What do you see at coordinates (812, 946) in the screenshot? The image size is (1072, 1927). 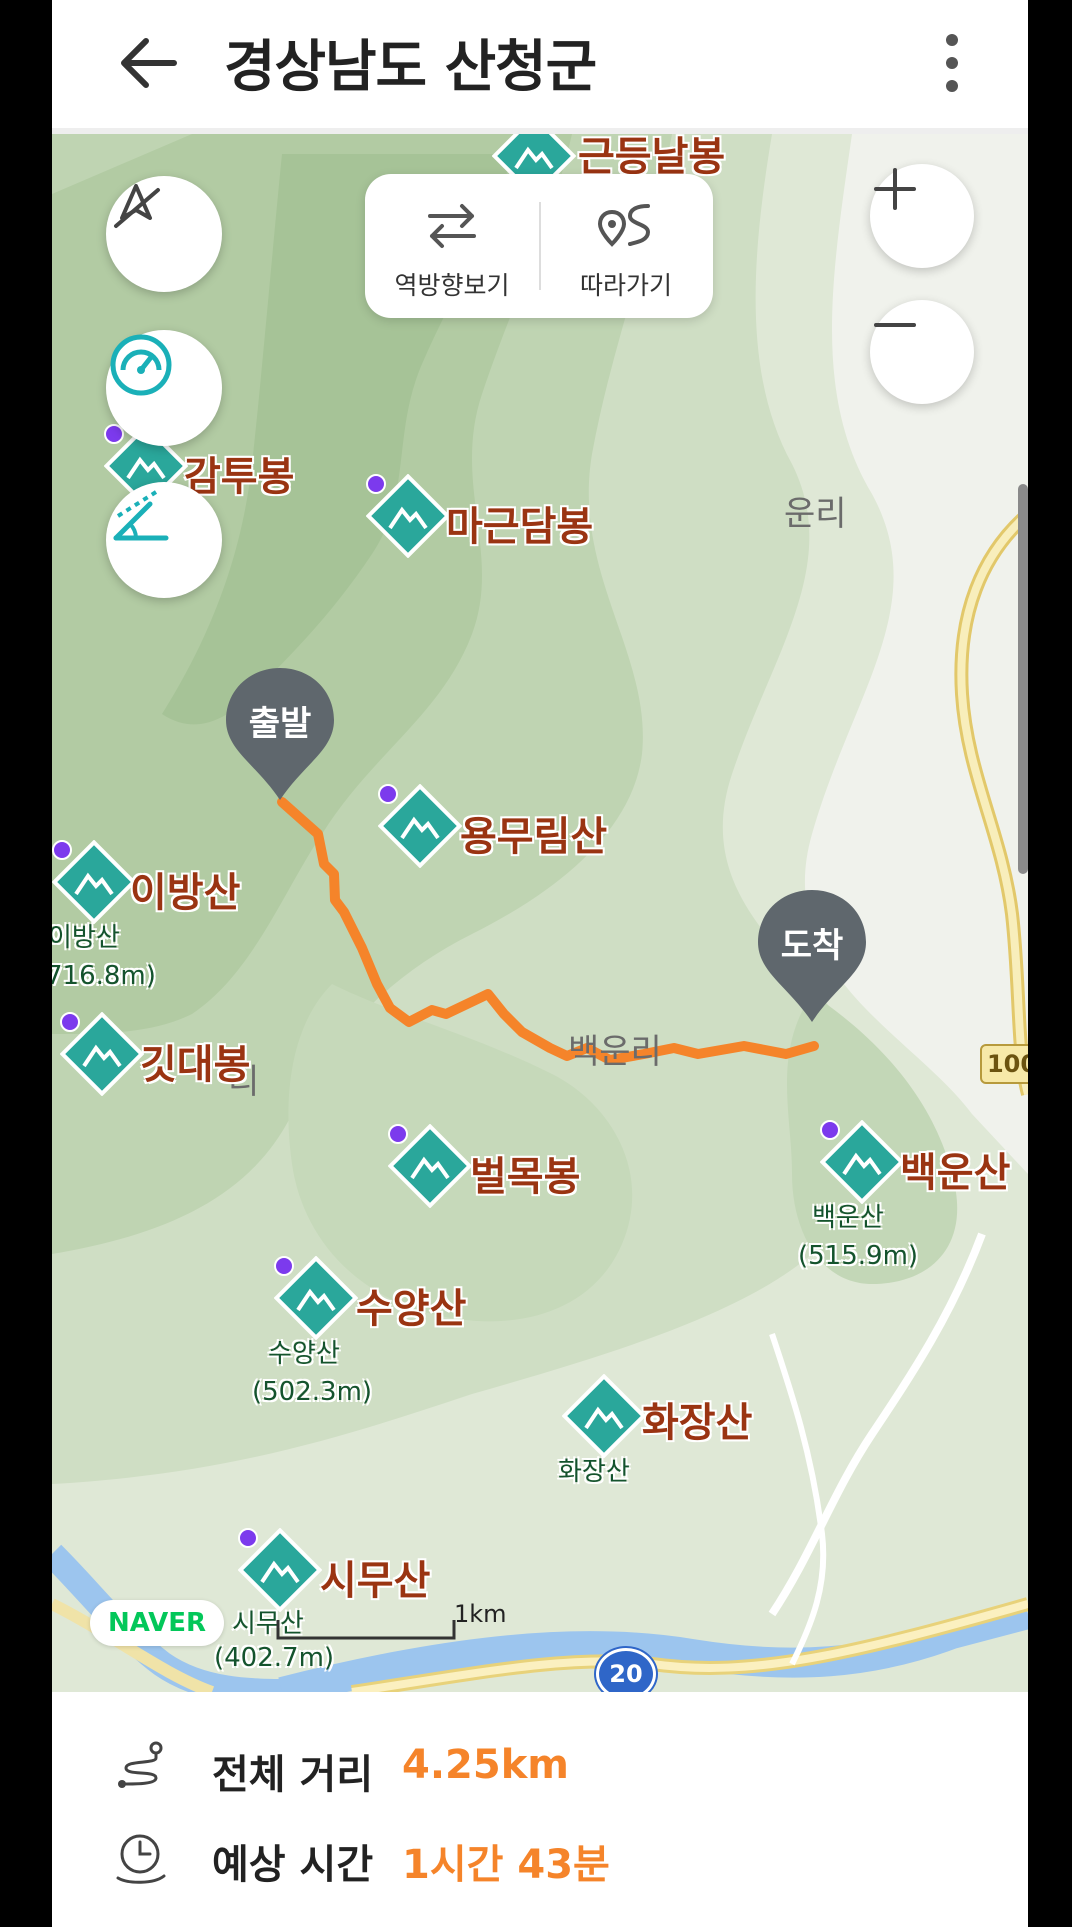 I see `end-pin-label: 도착` at bounding box center [812, 946].